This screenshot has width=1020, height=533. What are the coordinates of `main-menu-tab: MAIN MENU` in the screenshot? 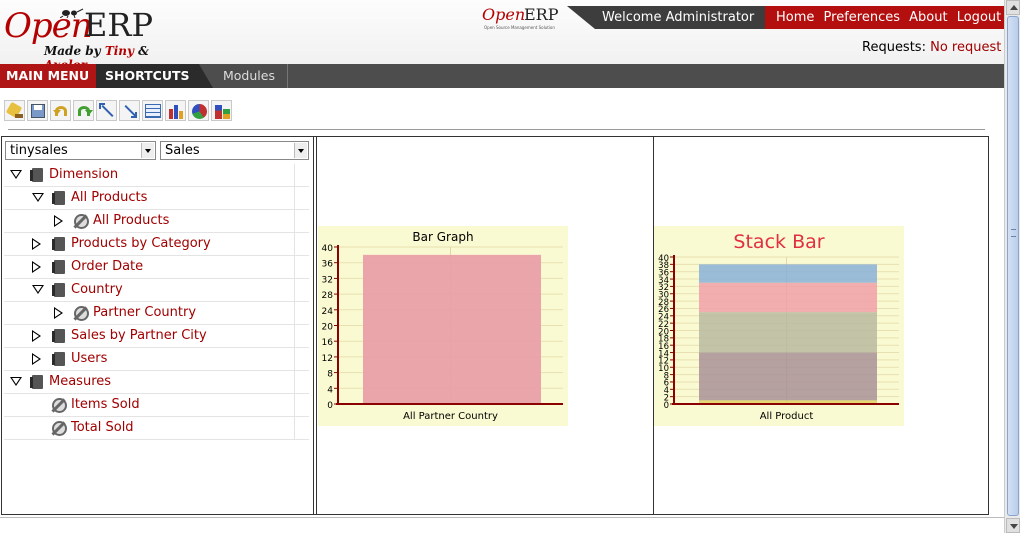 It's located at (48, 76).